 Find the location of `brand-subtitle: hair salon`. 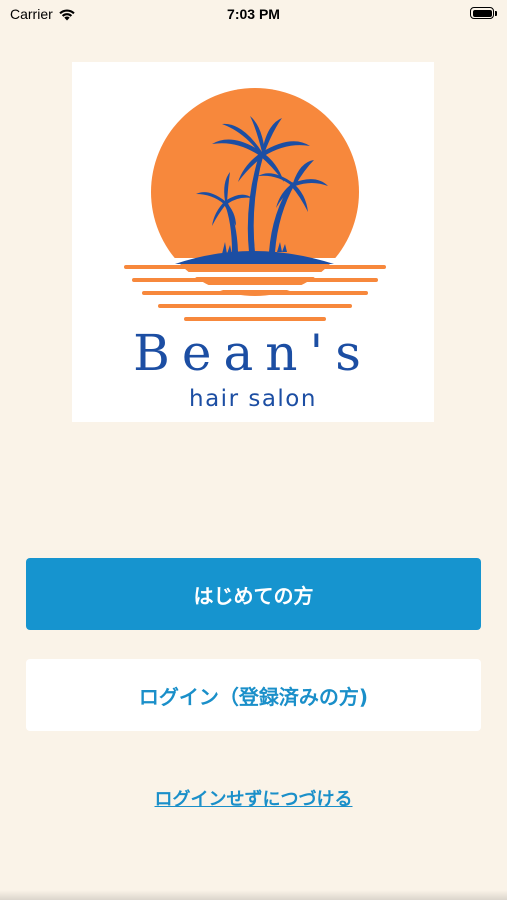

brand-subtitle: hair salon is located at coordinates (253, 399).